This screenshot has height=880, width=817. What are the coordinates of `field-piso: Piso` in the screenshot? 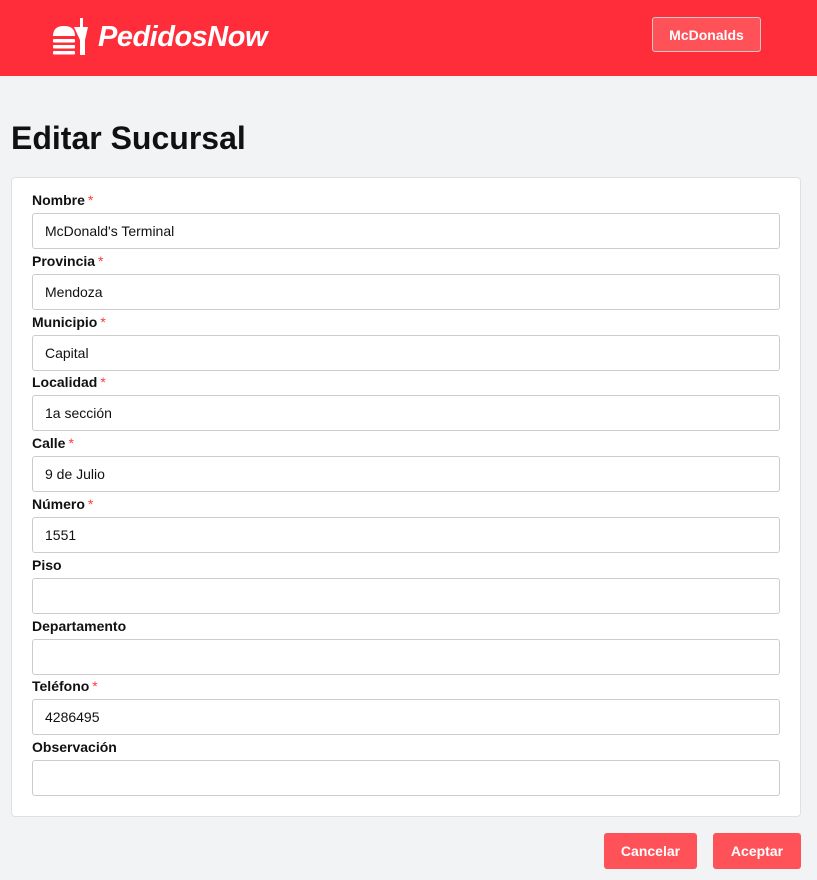 It's located at (406, 585).